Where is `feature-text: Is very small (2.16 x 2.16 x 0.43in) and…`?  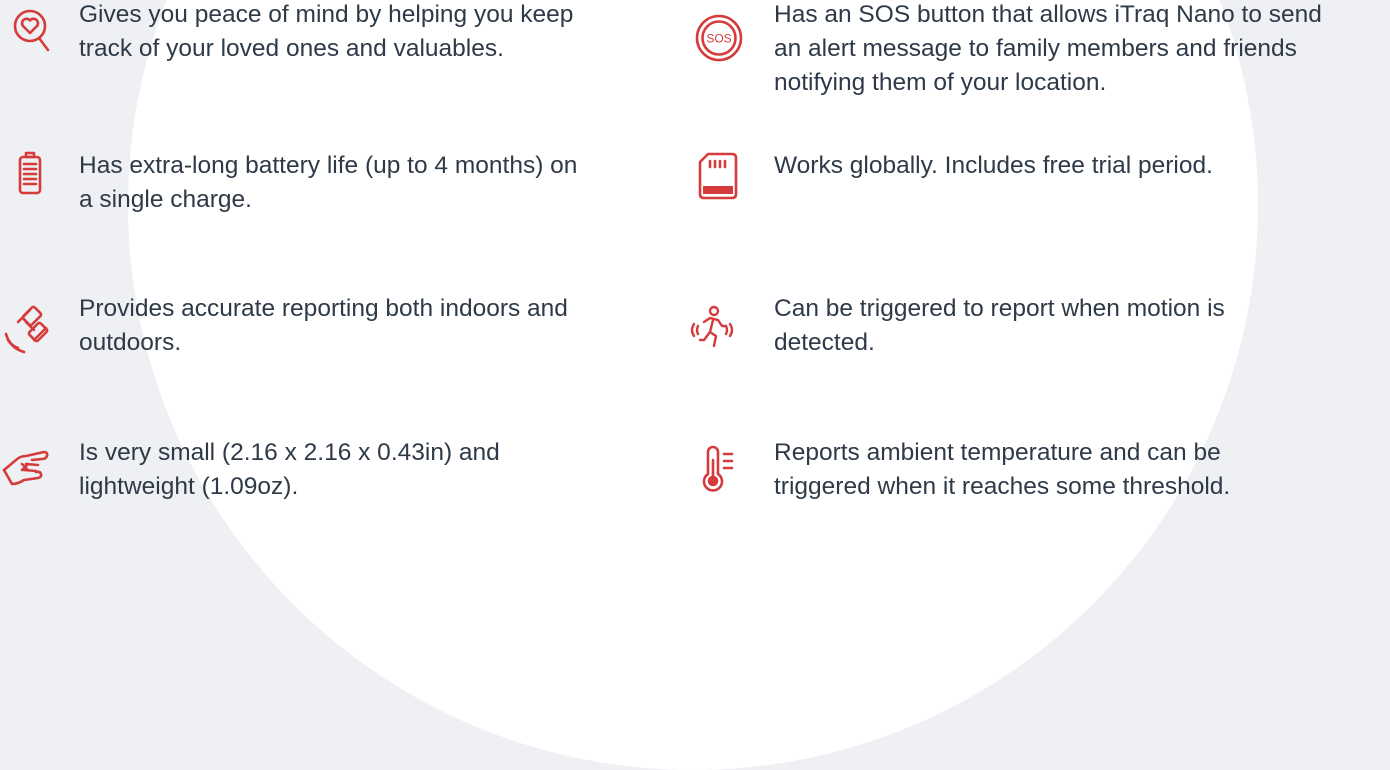
feature-text: Is very small (2.16 x 2.16 x 0.43in) and… is located at coordinates (289, 469).